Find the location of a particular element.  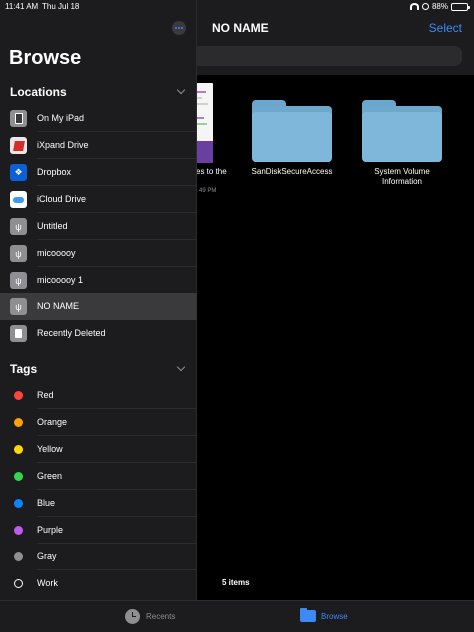

select-button: Select is located at coordinates (445, 28).